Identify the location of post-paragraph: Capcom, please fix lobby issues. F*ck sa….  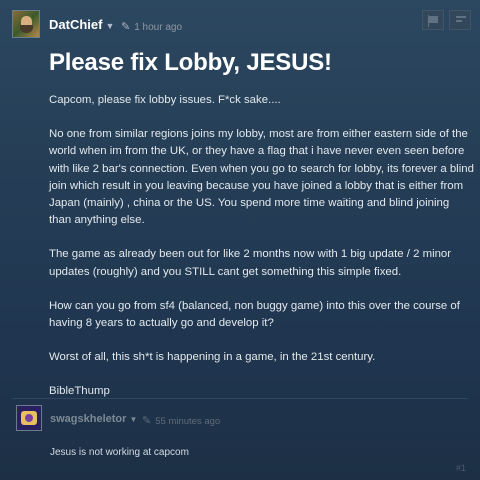
(165, 100).